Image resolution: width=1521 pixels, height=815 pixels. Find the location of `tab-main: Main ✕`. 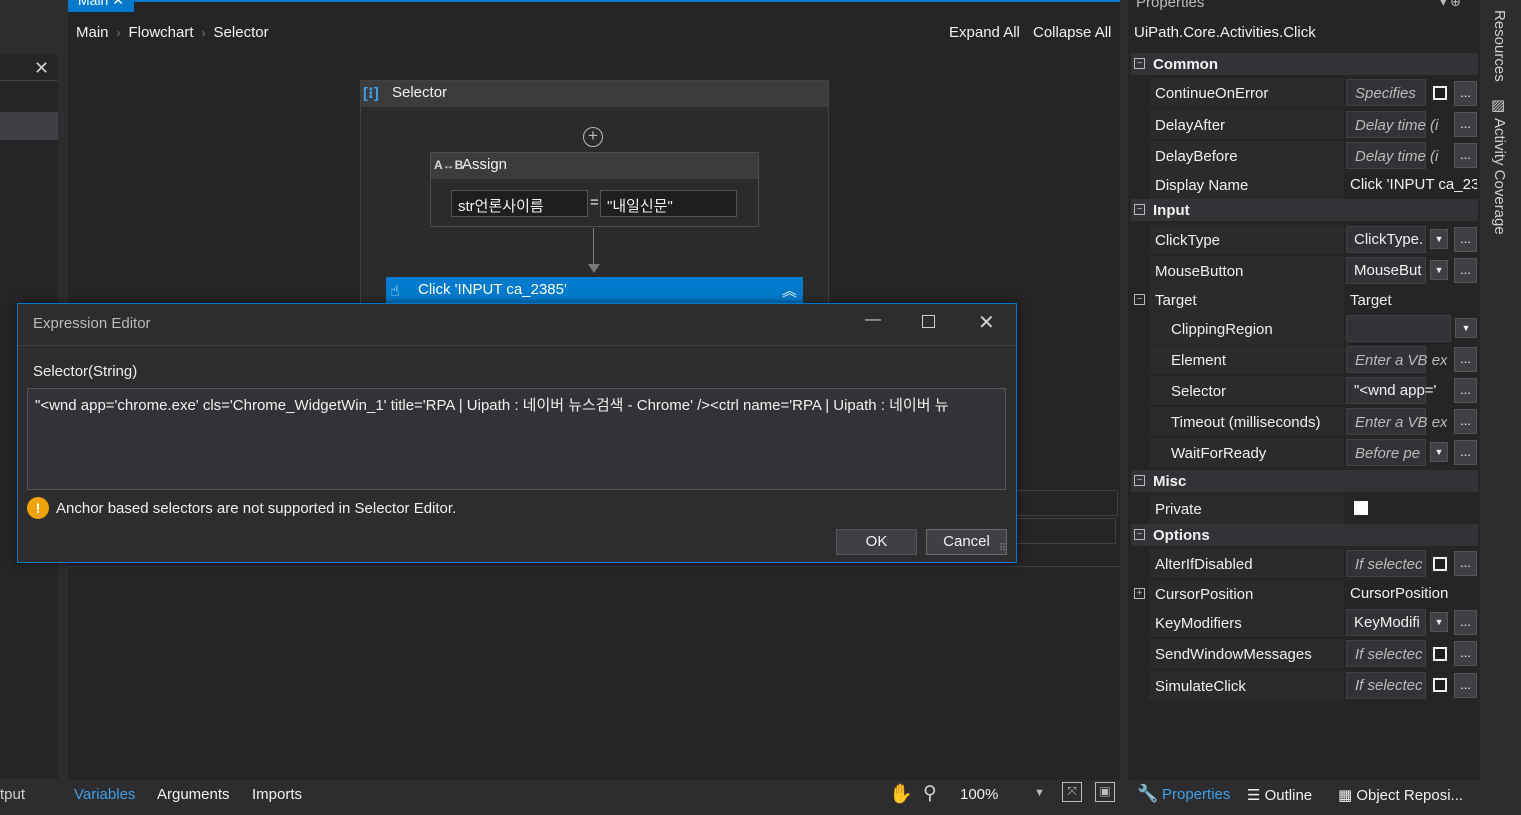

tab-main: Main ✕ is located at coordinates (101, 6).